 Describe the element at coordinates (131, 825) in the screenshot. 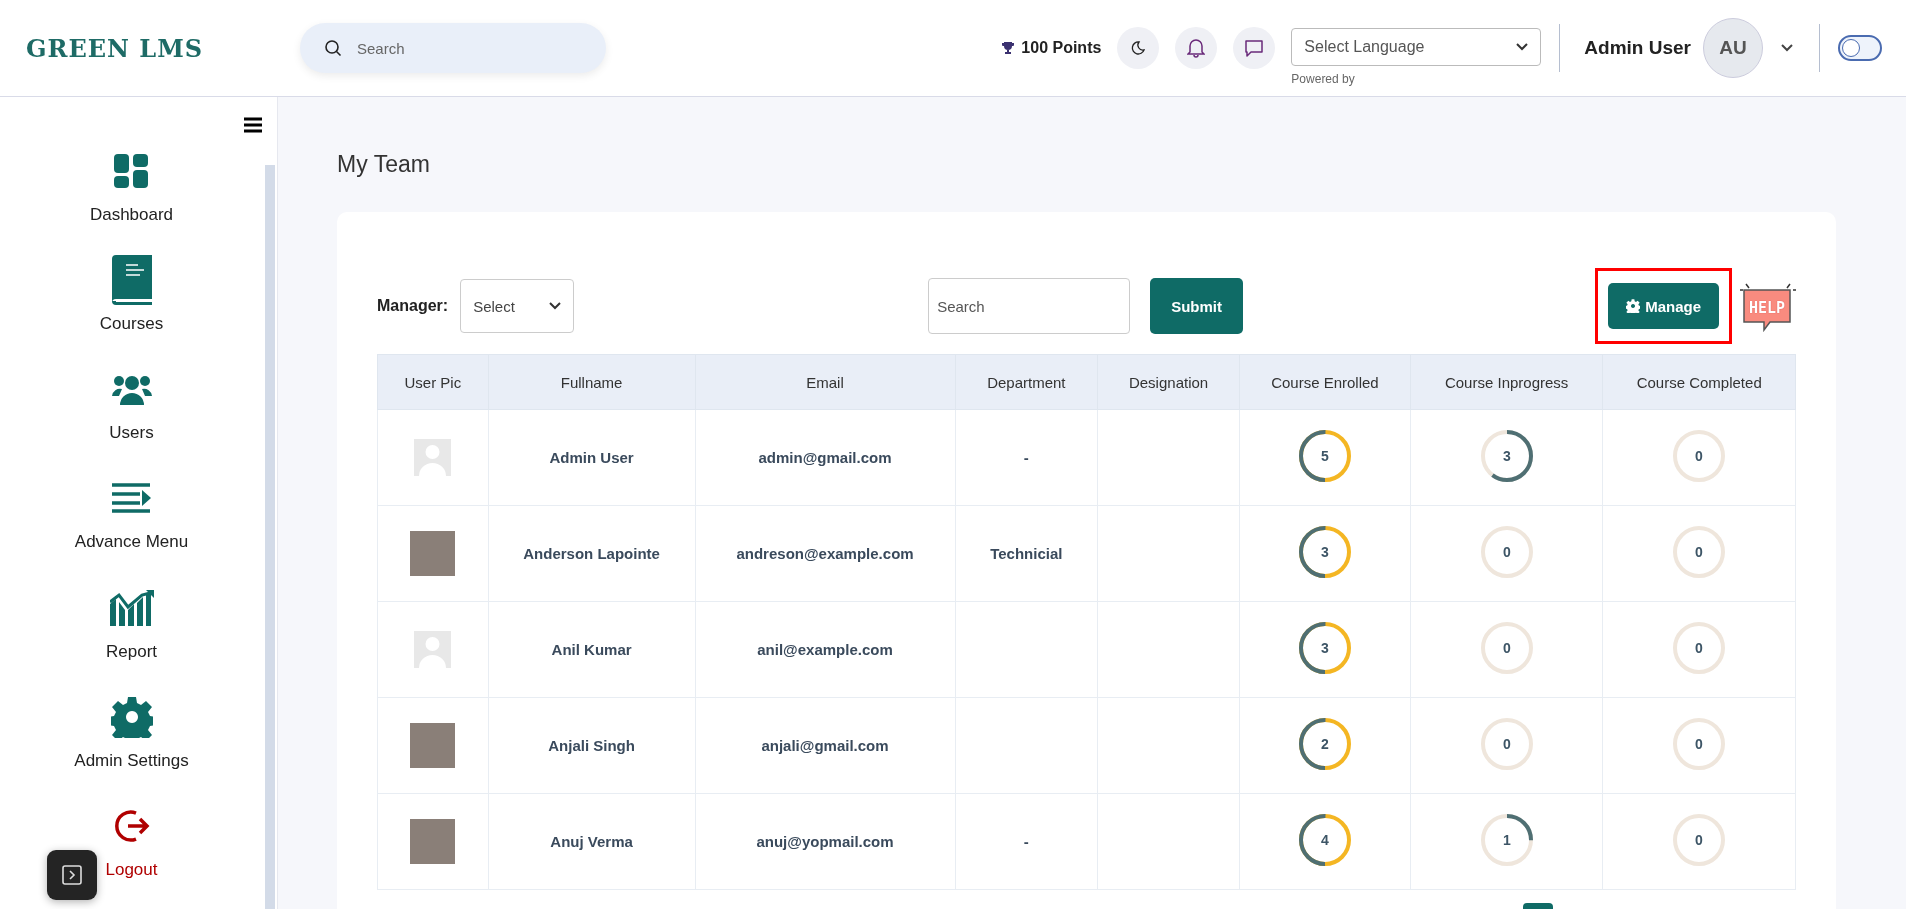

I see `logout-icon` at that location.